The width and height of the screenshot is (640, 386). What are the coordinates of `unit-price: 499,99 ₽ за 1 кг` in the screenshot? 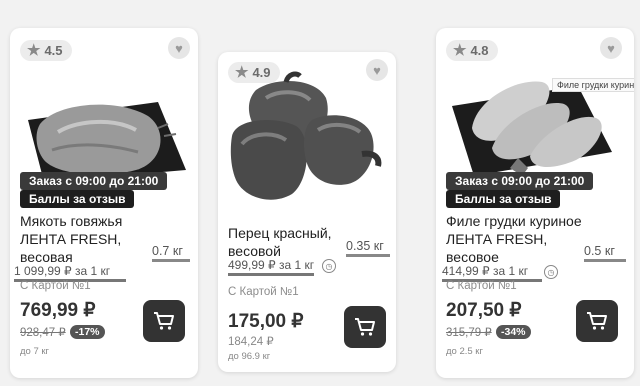 It's located at (271, 267).